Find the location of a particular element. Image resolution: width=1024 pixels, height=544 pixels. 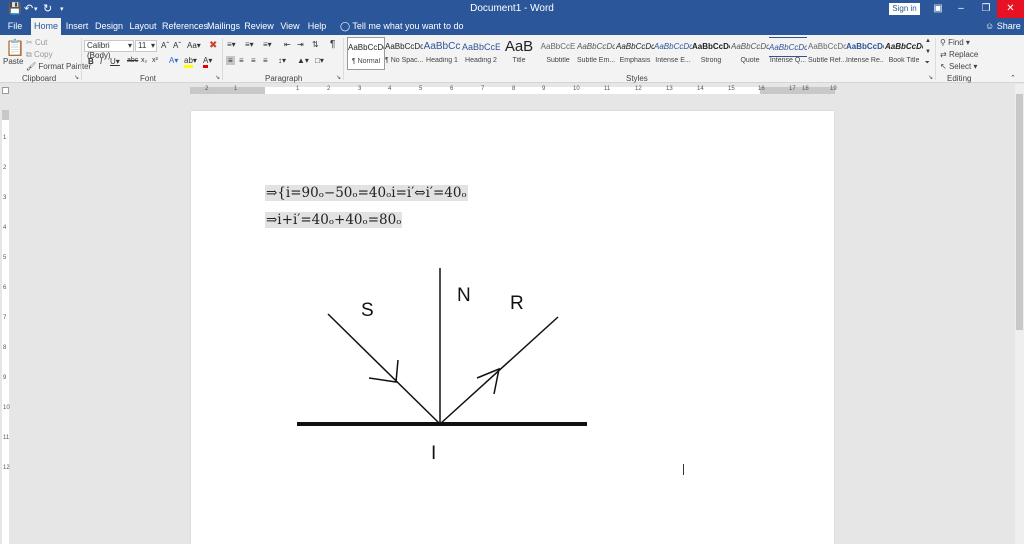

vertical-scrollbar is located at coordinates (1019, 314).